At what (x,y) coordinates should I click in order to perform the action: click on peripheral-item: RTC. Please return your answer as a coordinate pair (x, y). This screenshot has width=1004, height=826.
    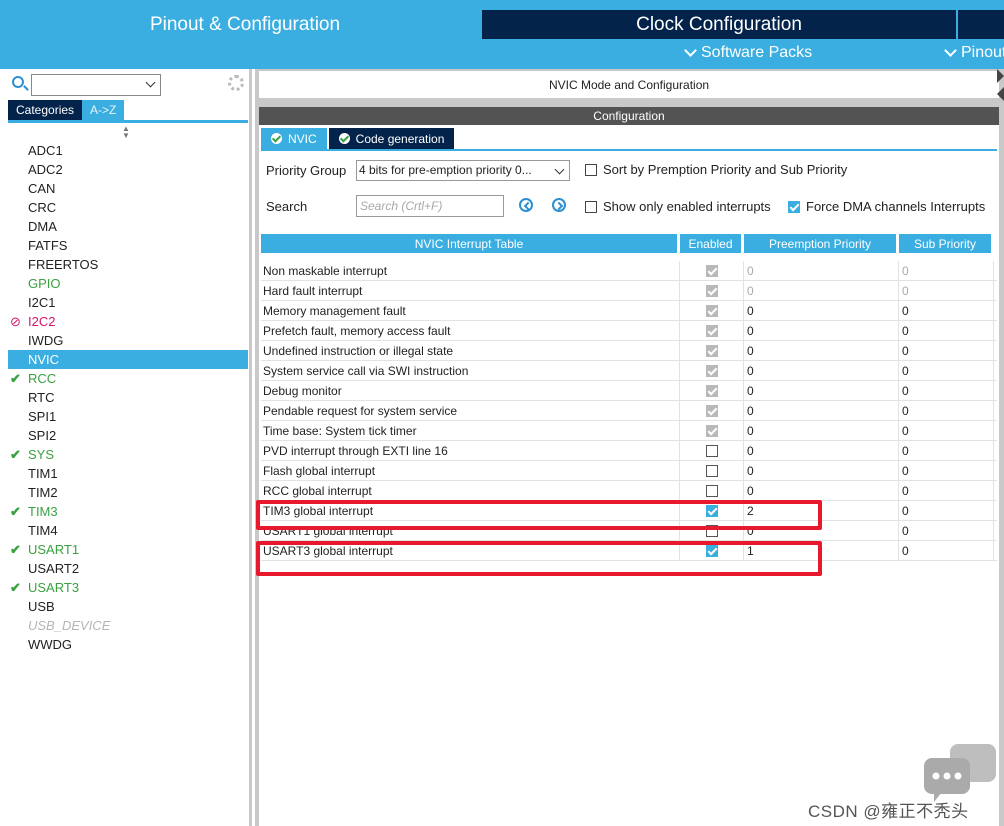
    Looking at the image, I should click on (128, 397).